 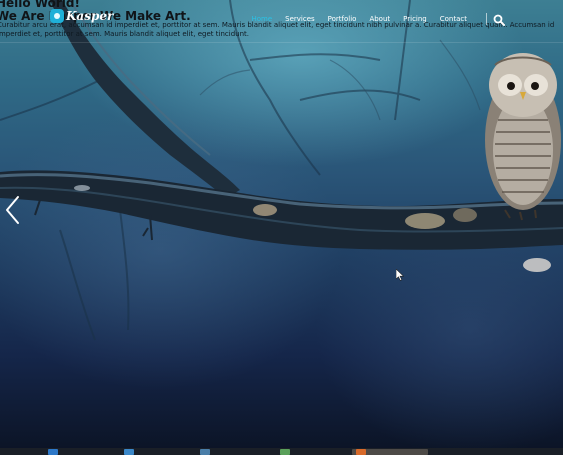 I want to click on logo-text: Kasper, so click(x=90, y=16).